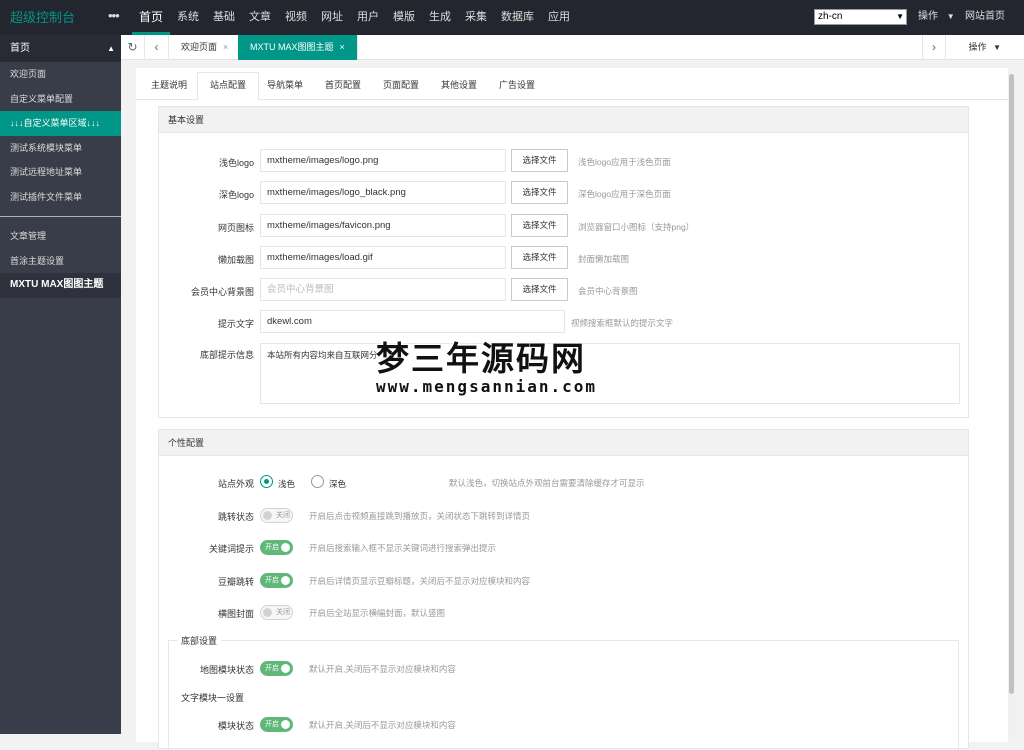 Image resolution: width=1024 pixels, height=750 pixels. What do you see at coordinates (517, 86) in the screenshot?
I see `tab-ad-settings: 广告设置` at bounding box center [517, 86].